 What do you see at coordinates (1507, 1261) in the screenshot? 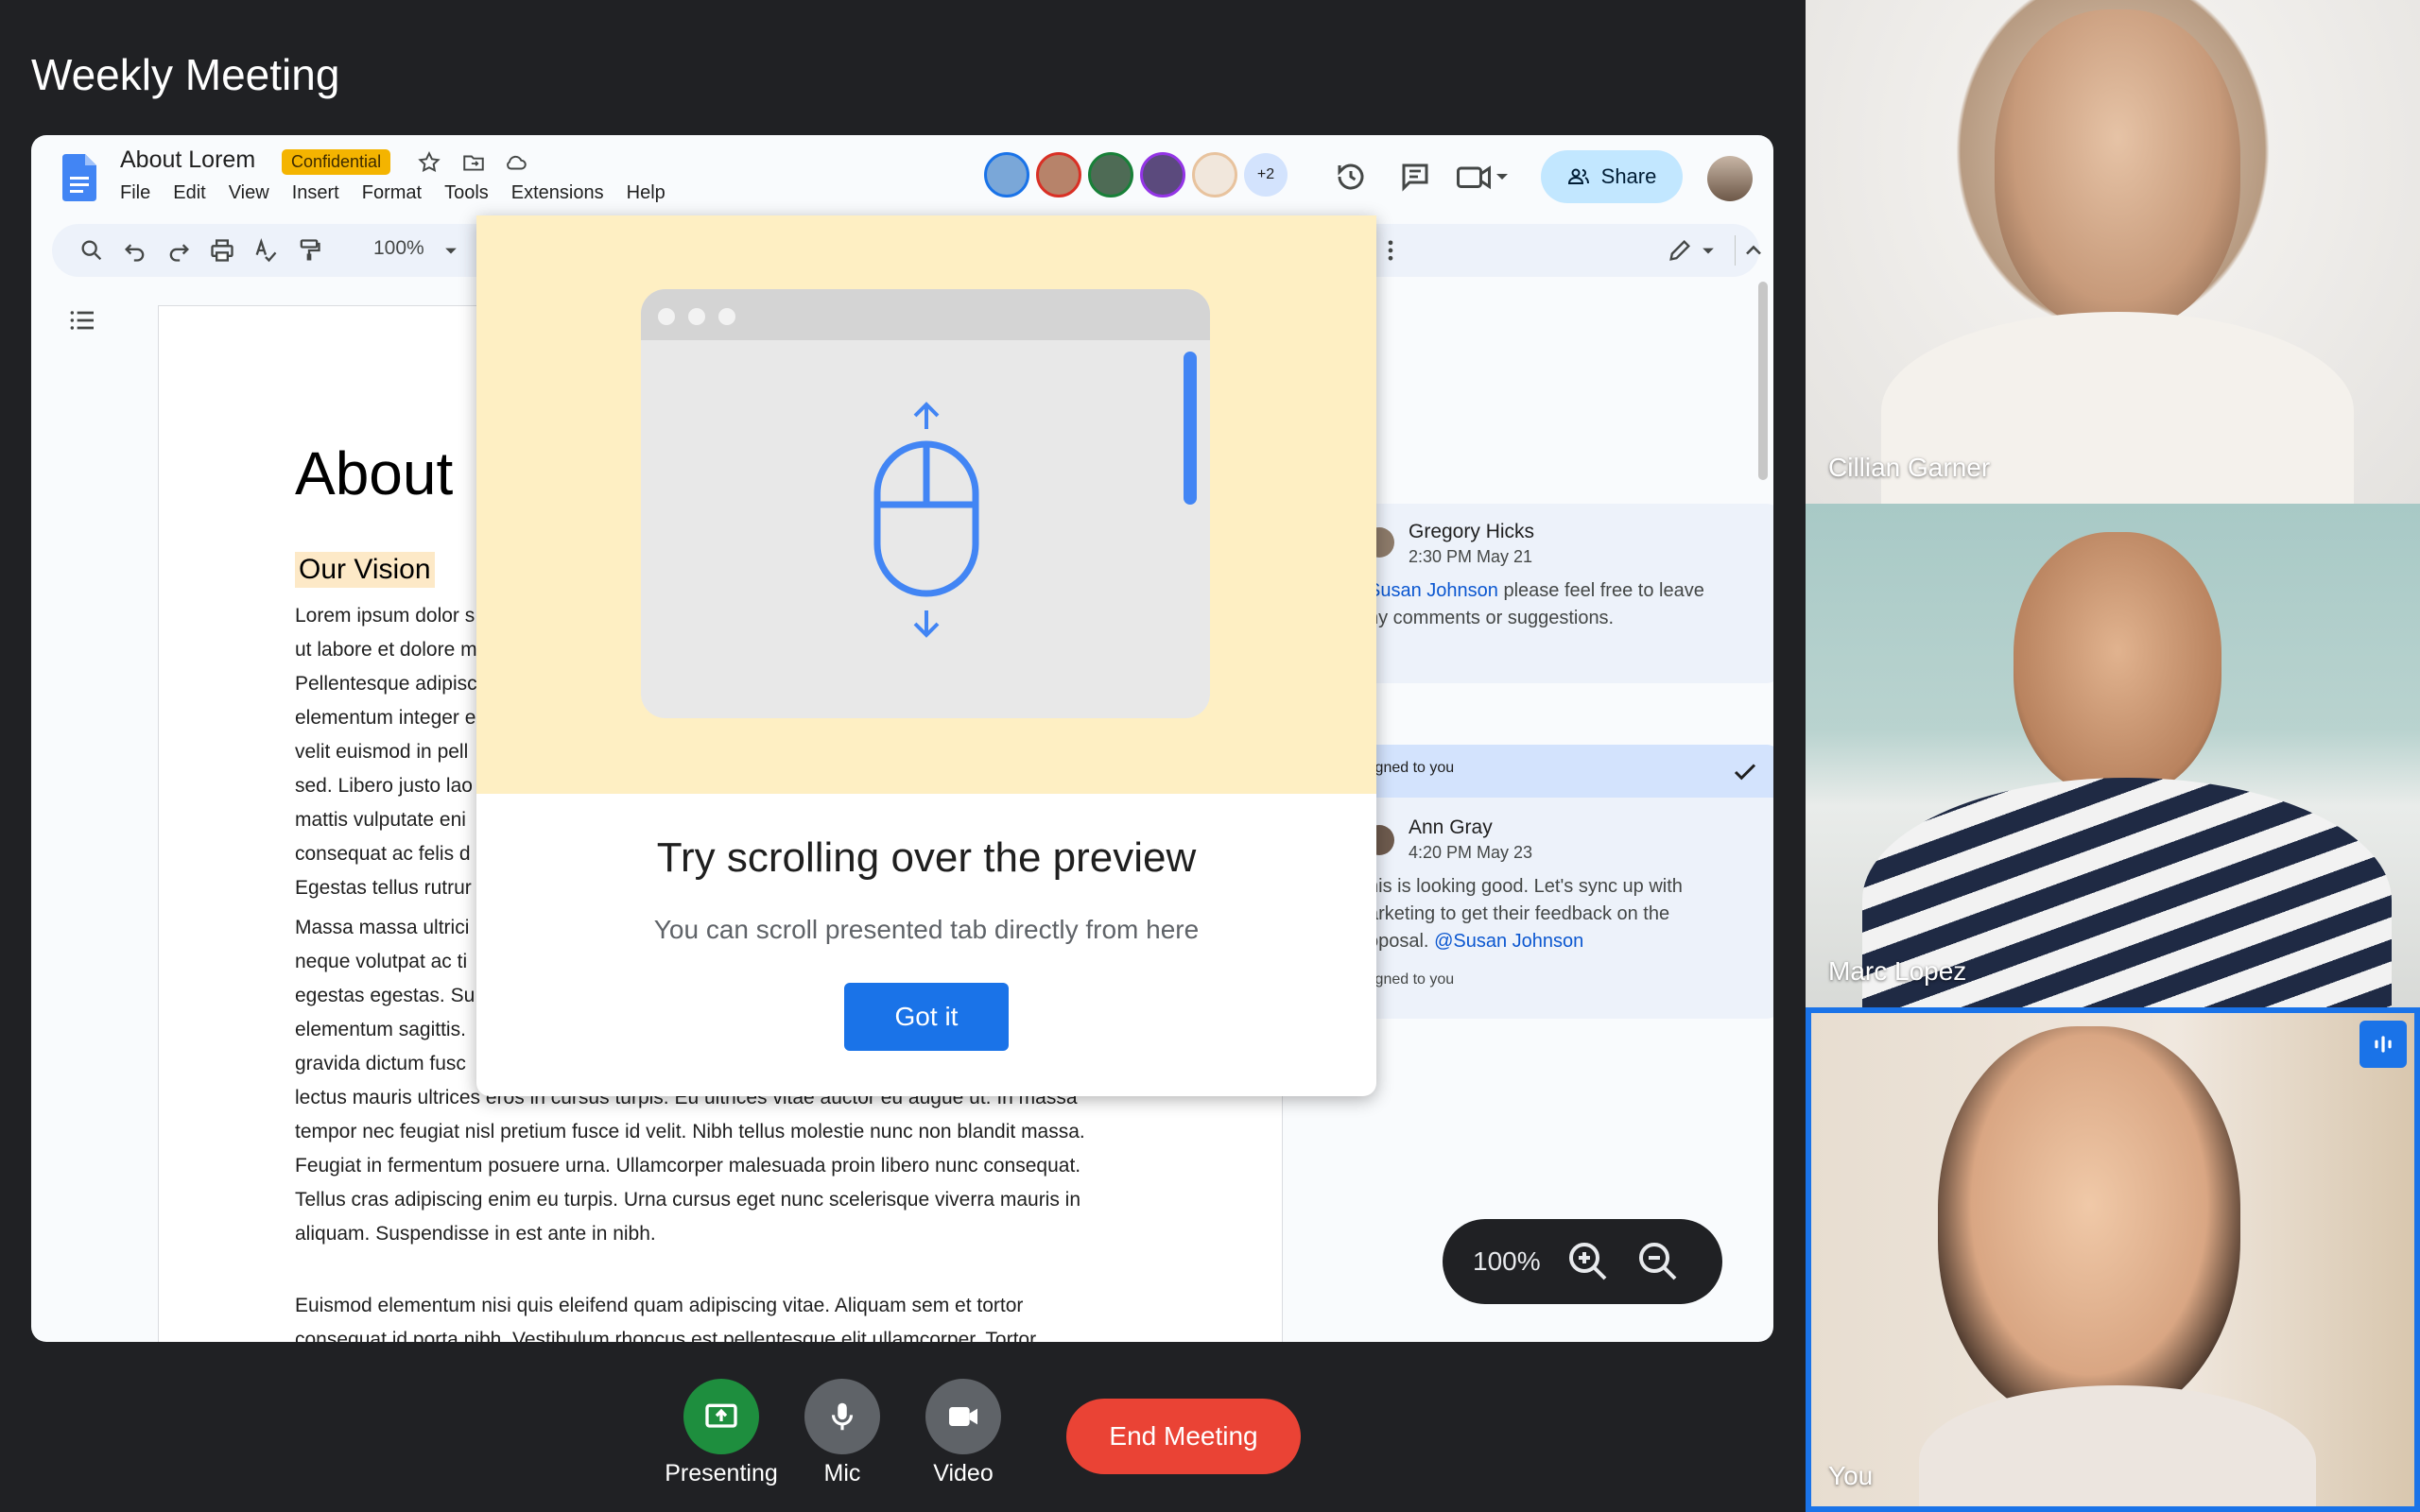
I see `zoom-level: 100%` at bounding box center [1507, 1261].